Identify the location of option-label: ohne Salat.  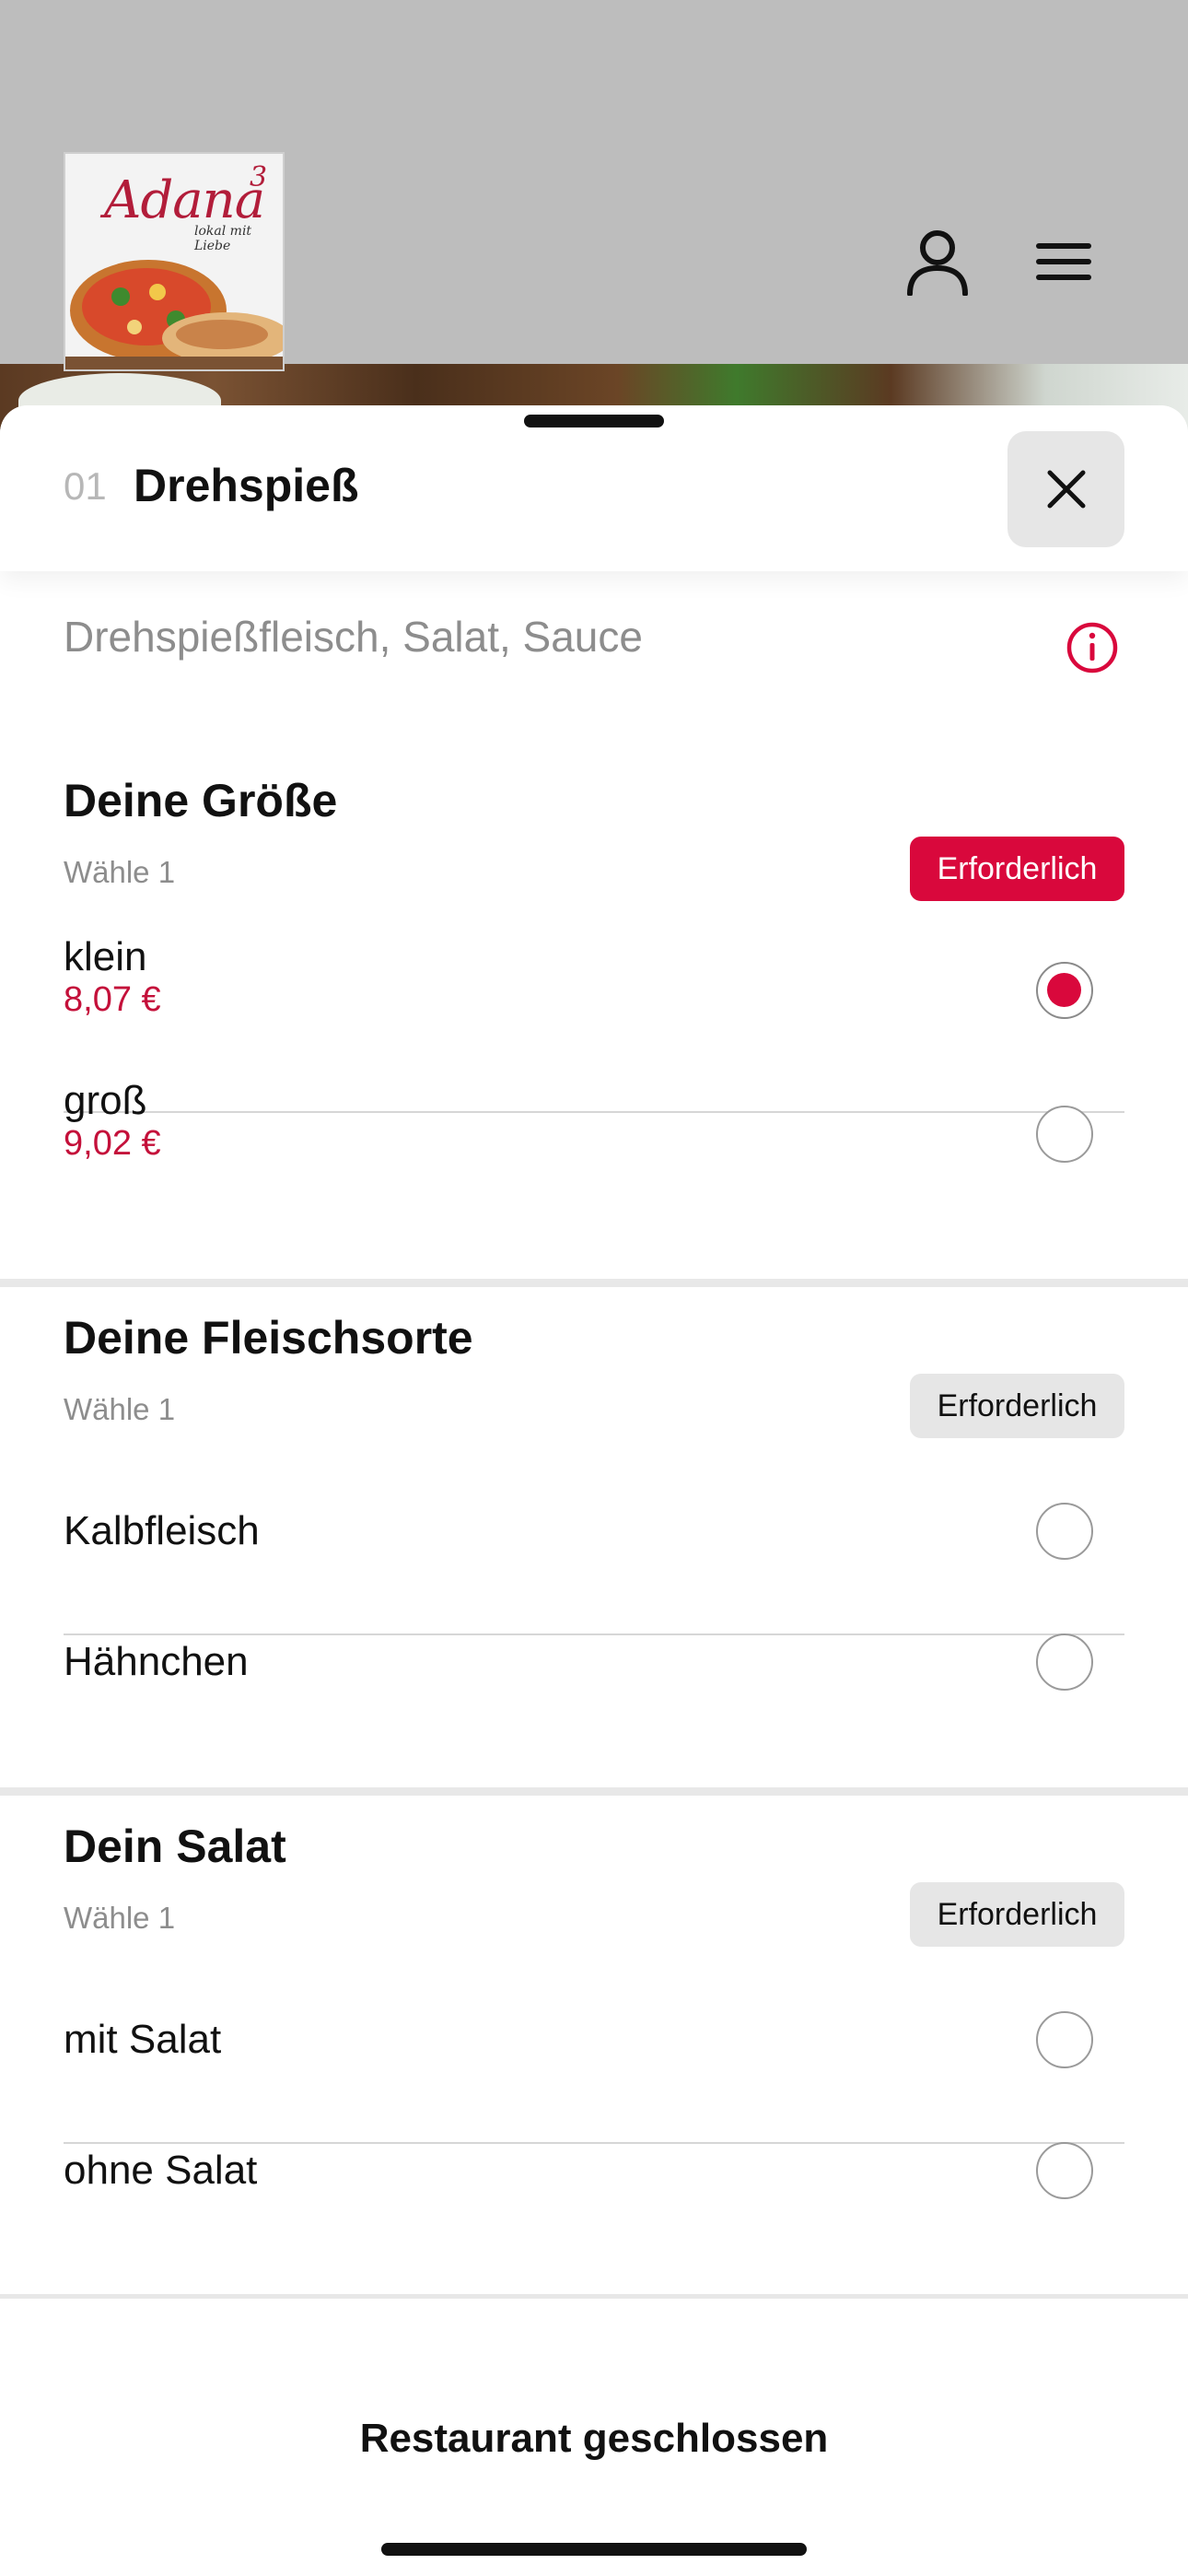
(161, 2170).